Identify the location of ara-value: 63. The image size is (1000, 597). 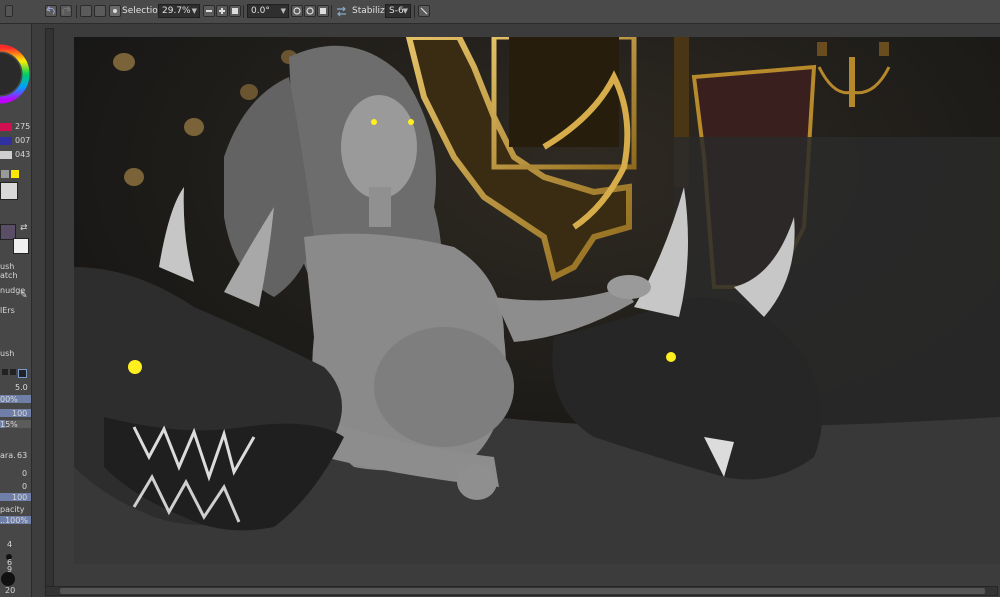
(22, 455).